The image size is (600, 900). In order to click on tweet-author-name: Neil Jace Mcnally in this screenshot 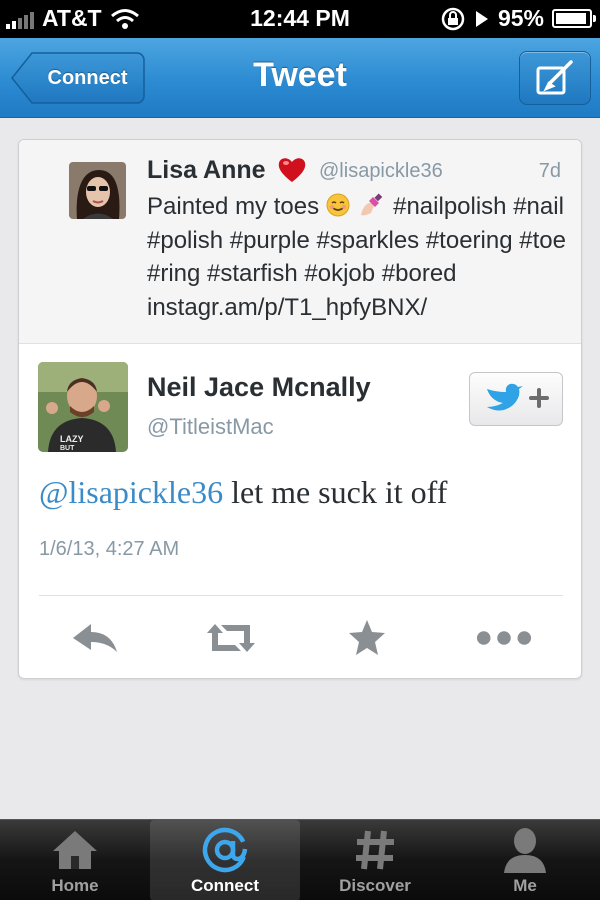, I will do `click(259, 387)`.